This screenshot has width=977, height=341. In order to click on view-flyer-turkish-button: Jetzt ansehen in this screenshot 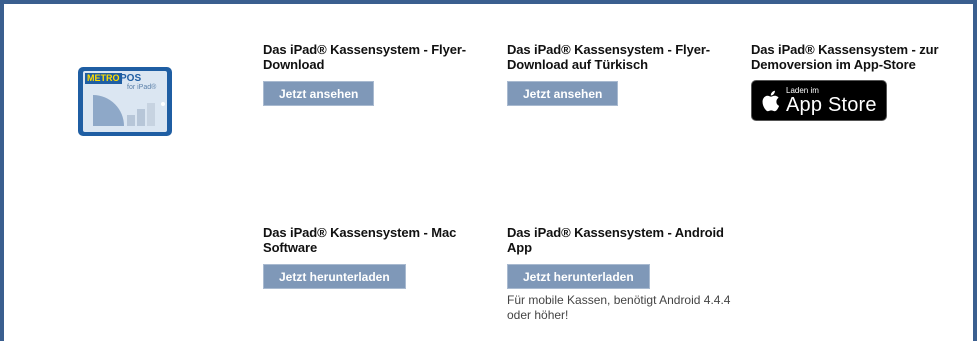, I will do `click(563, 93)`.